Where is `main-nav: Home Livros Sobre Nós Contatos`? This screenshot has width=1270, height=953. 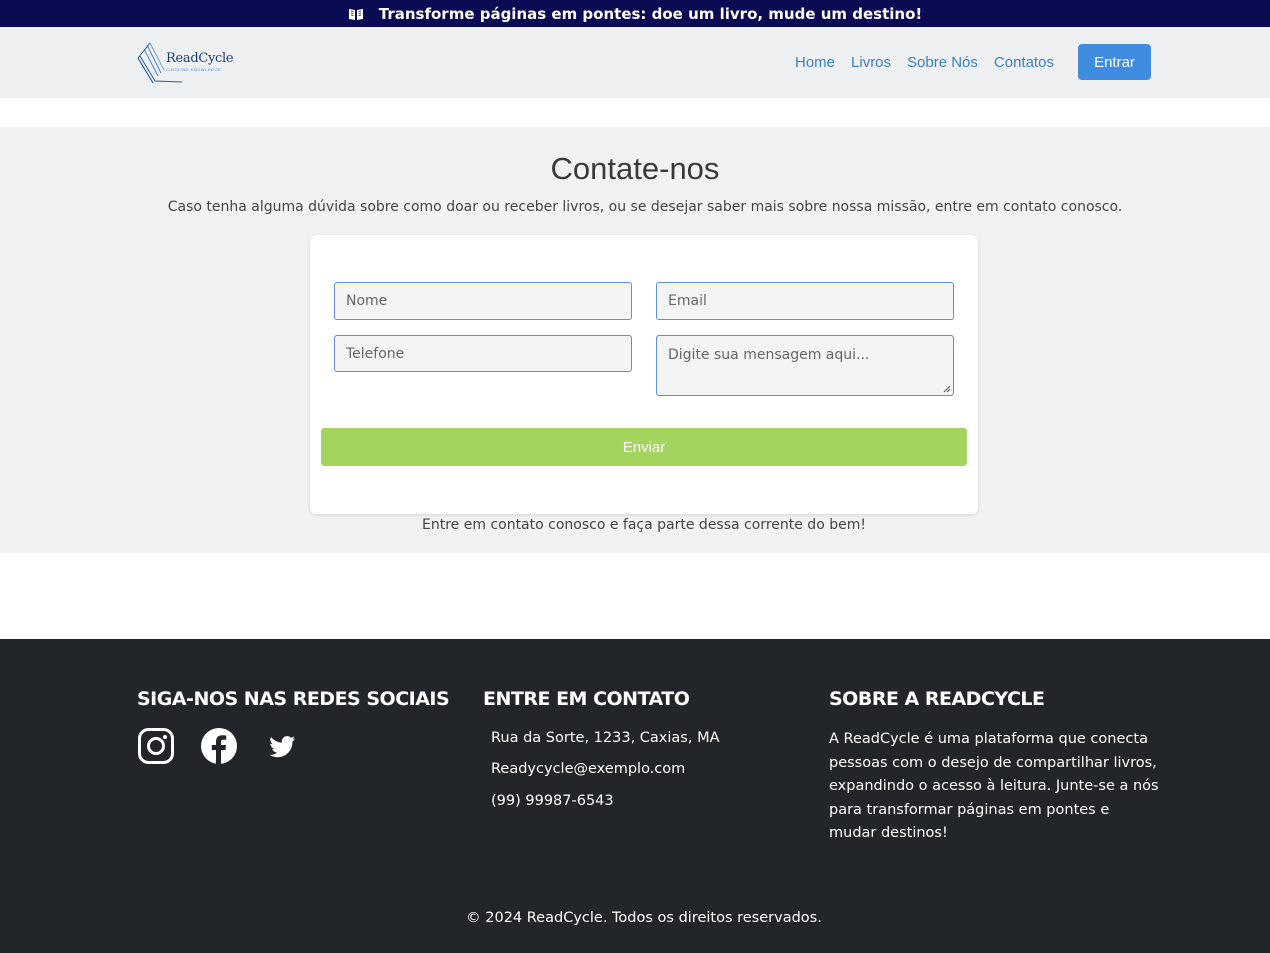
main-nav: Home Livros Sobre Nós Contatos is located at coordinates (932, 62).